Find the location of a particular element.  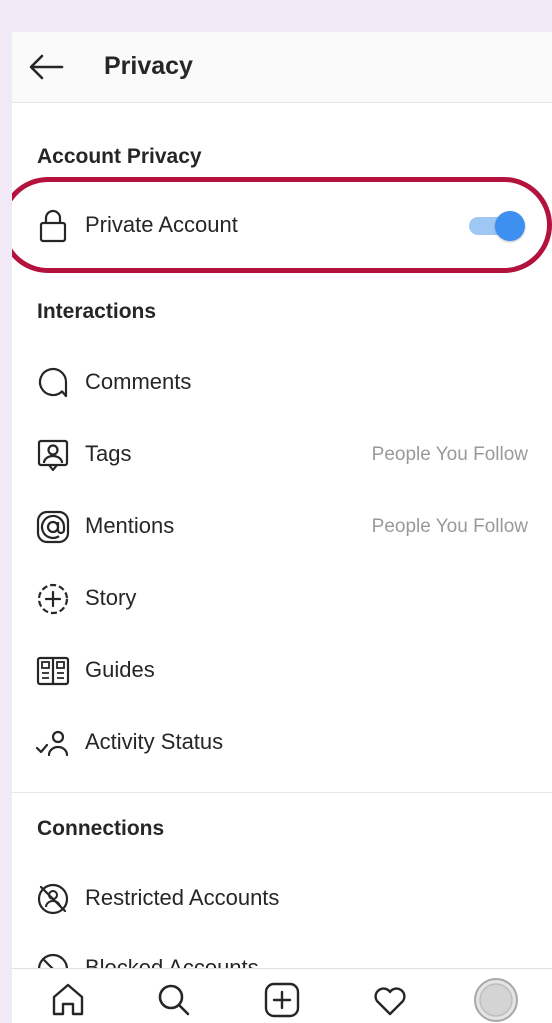

home-icon is located at coordinates (68, 999).